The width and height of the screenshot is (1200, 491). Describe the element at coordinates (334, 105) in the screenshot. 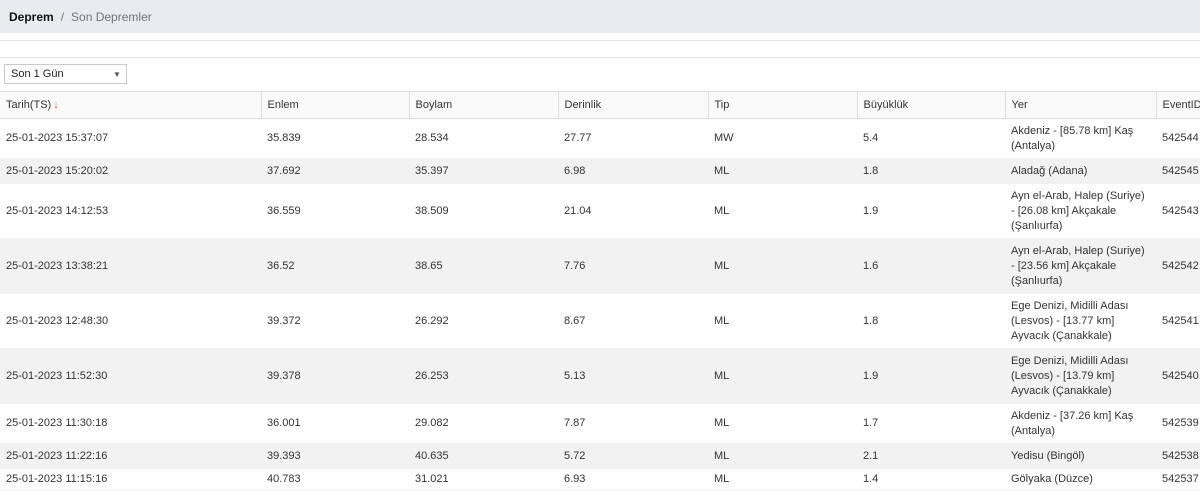

I see `column-header-enlem: Enlem` at that location.